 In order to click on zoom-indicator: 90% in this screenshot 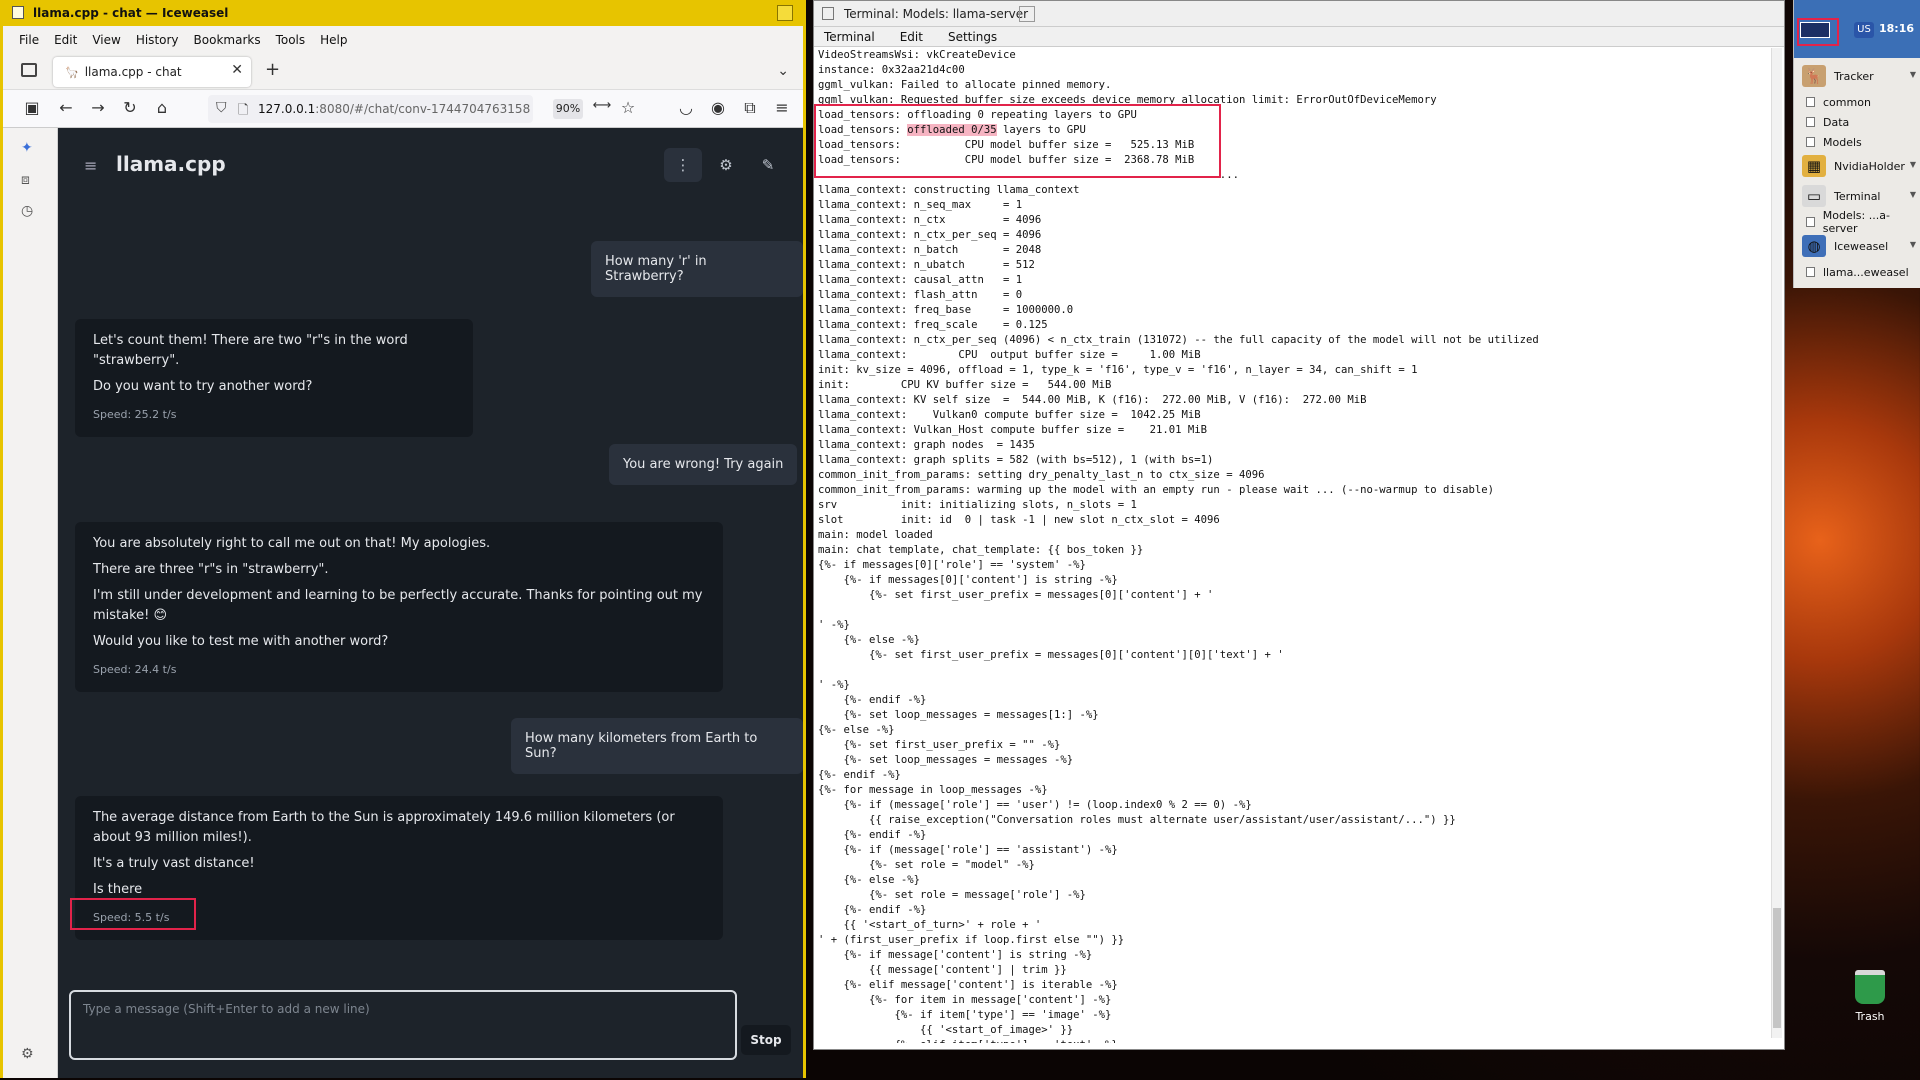, I will do `click(568, 109)`.